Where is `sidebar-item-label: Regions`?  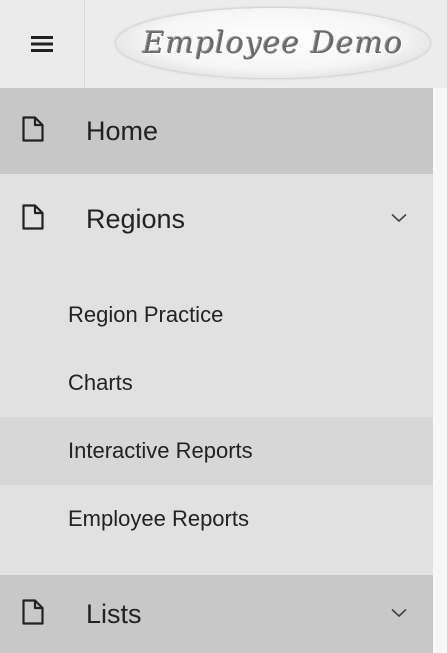
sidebar-item-label: Regions is located at coordinates (136, 218).